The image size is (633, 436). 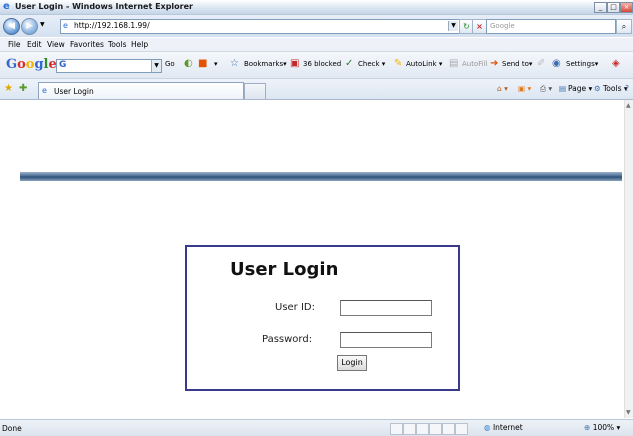 I want to click on tools-gear-icon: ⚙, so click(x=597, y=88).